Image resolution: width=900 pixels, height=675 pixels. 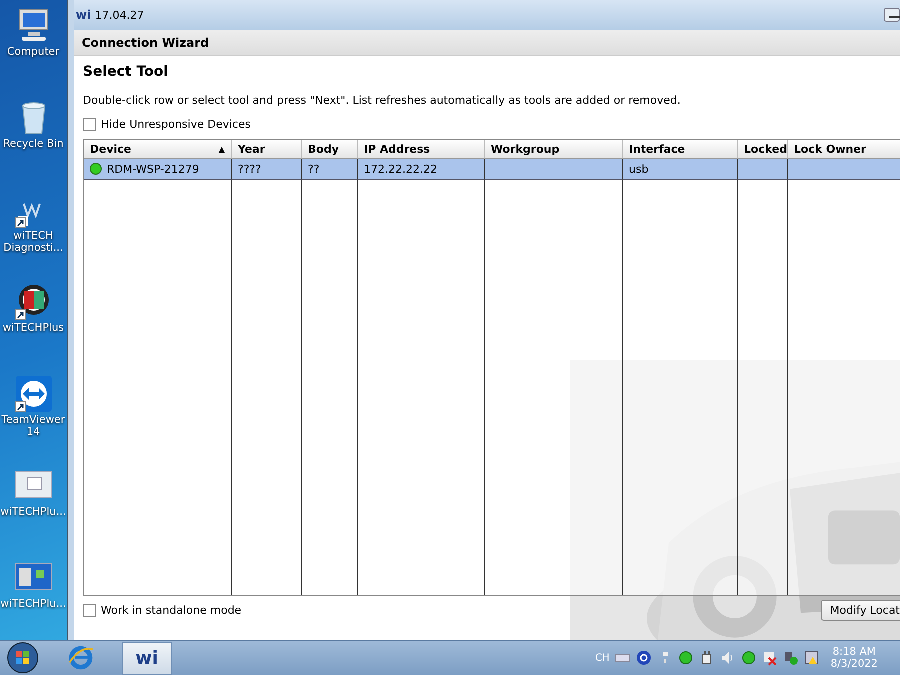 What do you see at coordinates (860, 610) in the screenshot?
I see `modify-location-button: Modify Locat` at bounding box center [860, 610].